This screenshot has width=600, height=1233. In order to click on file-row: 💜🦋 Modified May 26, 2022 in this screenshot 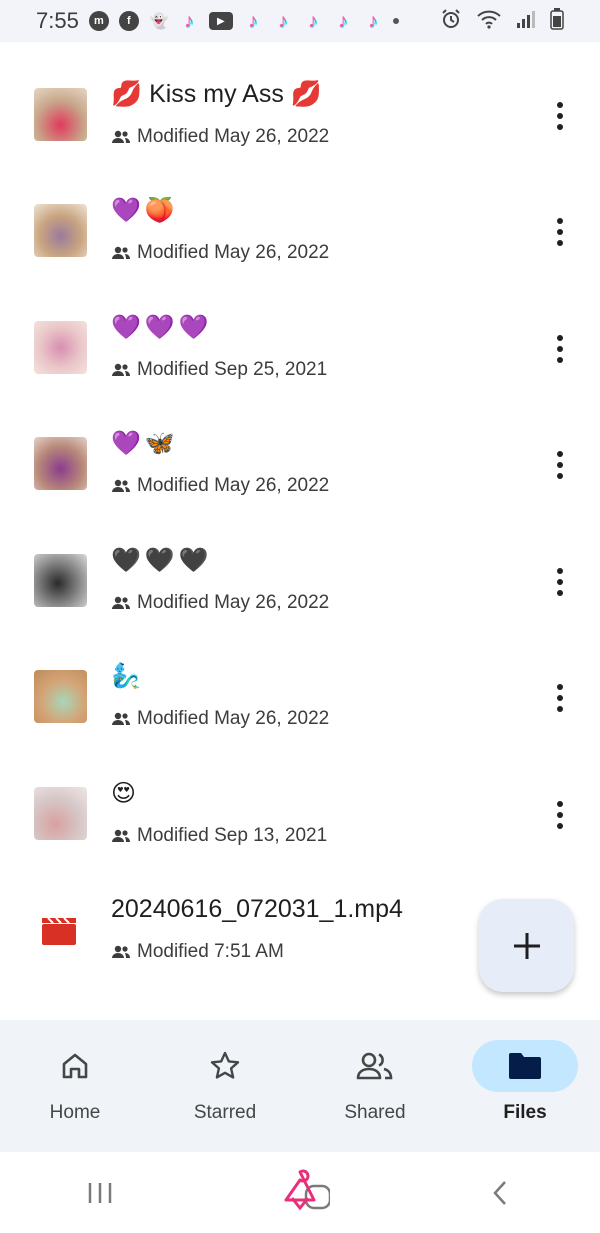, I will do `click(300, 449)`.